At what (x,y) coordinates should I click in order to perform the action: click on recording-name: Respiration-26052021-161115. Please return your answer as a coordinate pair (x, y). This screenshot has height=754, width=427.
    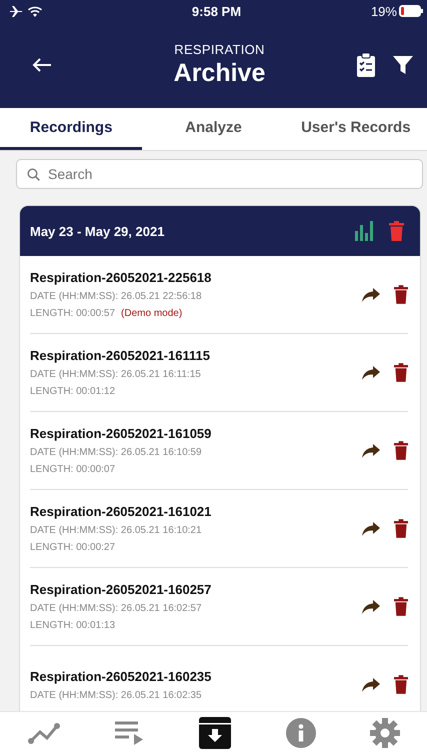
    Looking at the image, I should click on (189, 355).